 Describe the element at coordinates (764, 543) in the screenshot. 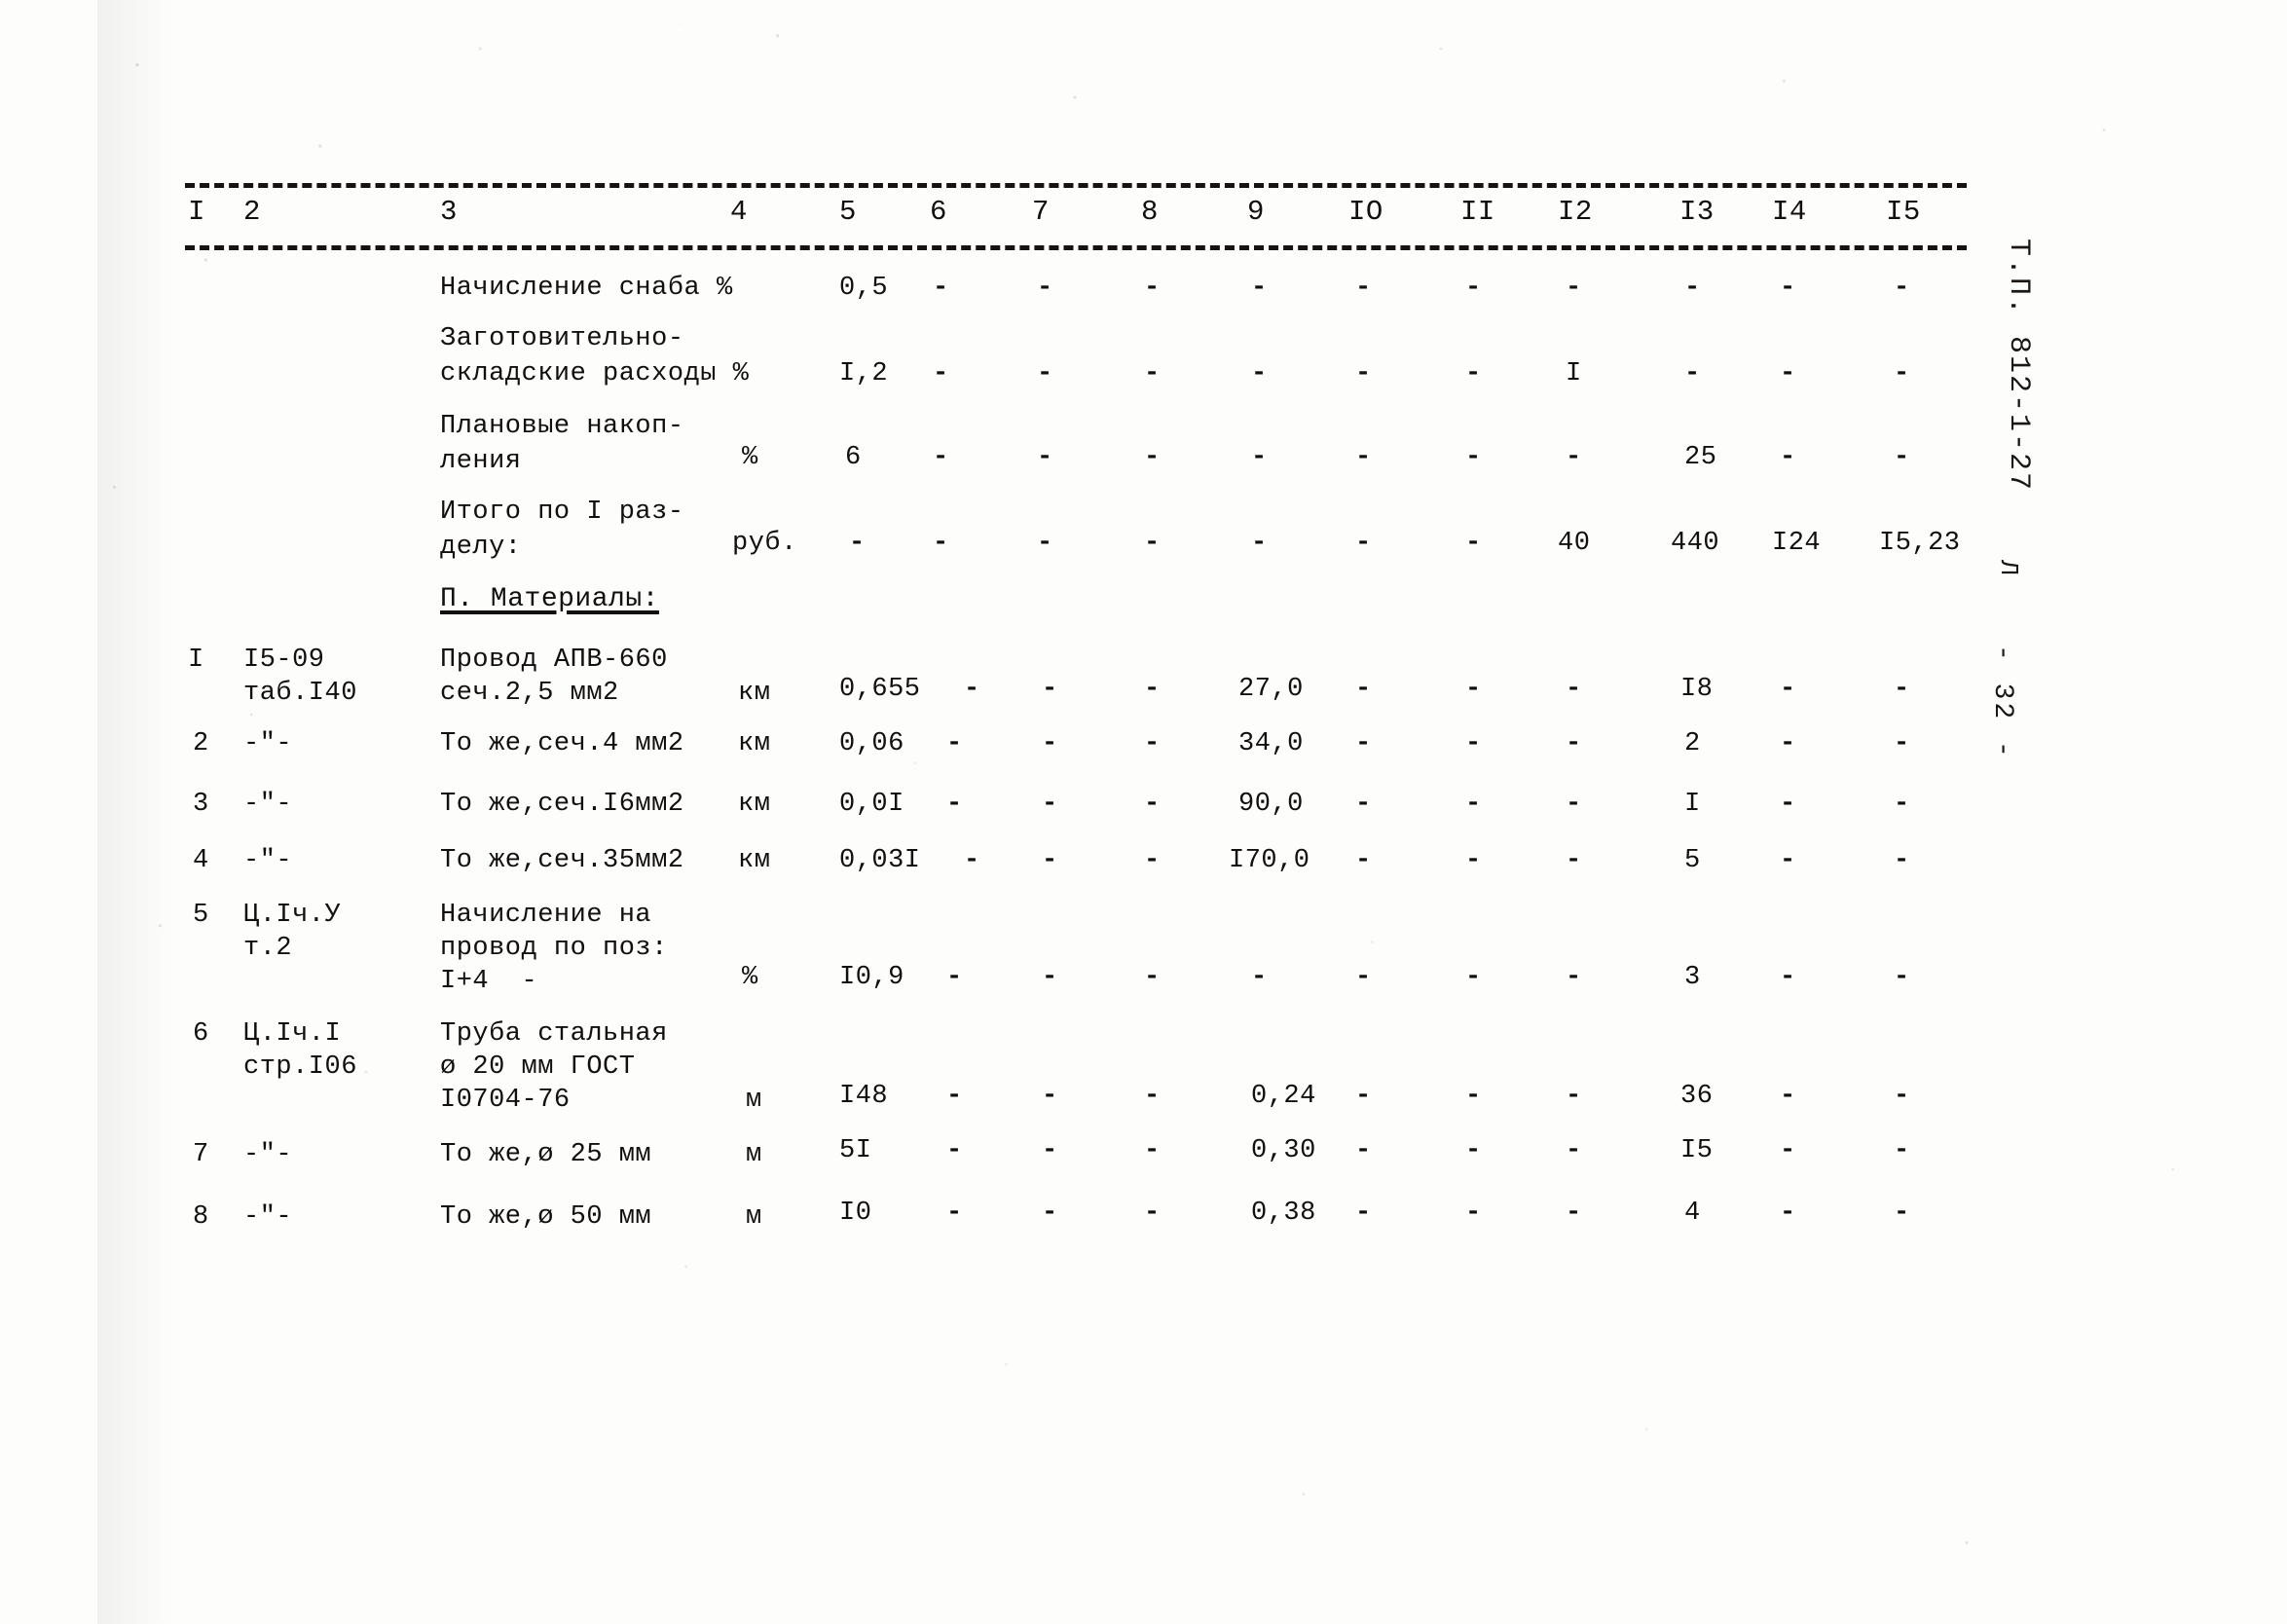

I see `row-3-unit: руб.` at that location.